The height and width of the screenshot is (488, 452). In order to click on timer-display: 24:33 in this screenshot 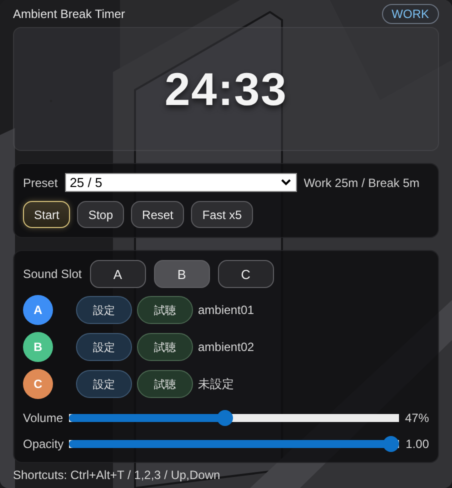, I will do `click(226, 89)`.